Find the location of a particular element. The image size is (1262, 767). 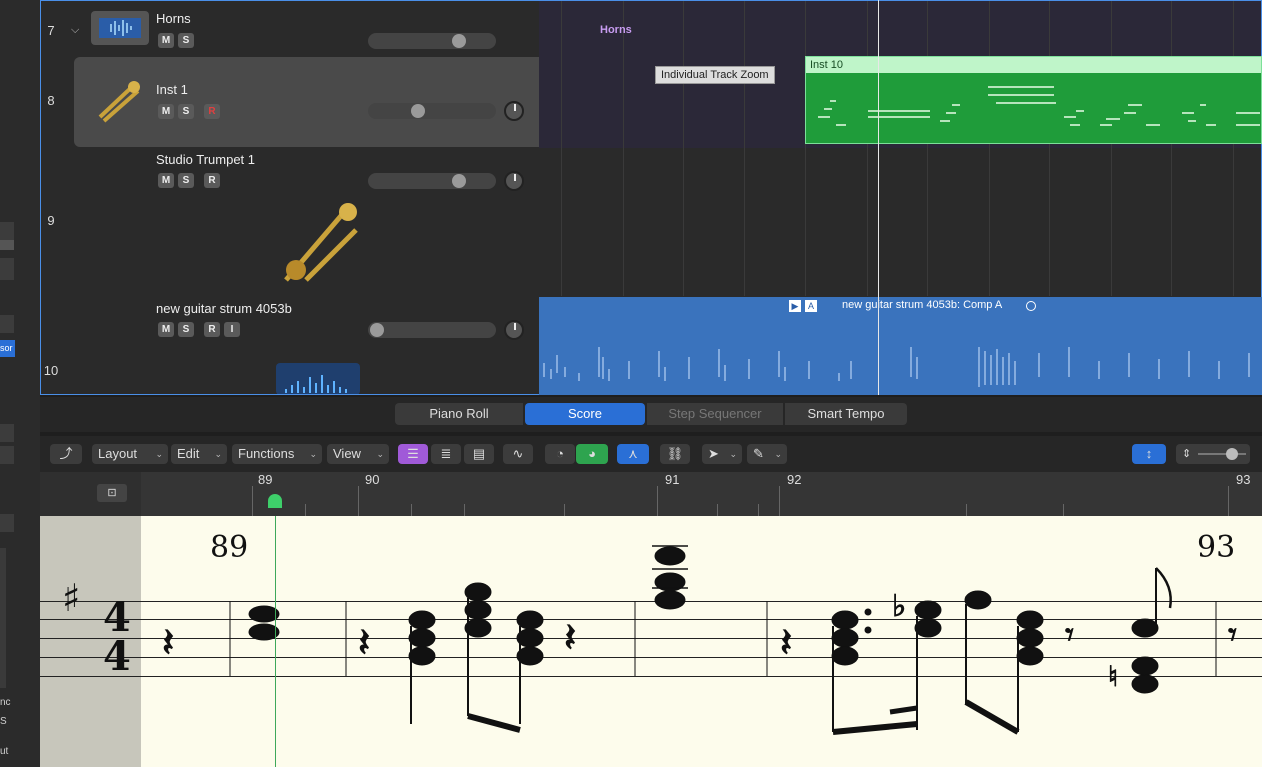

tab-score: Score is located at coordinates (585, 414).